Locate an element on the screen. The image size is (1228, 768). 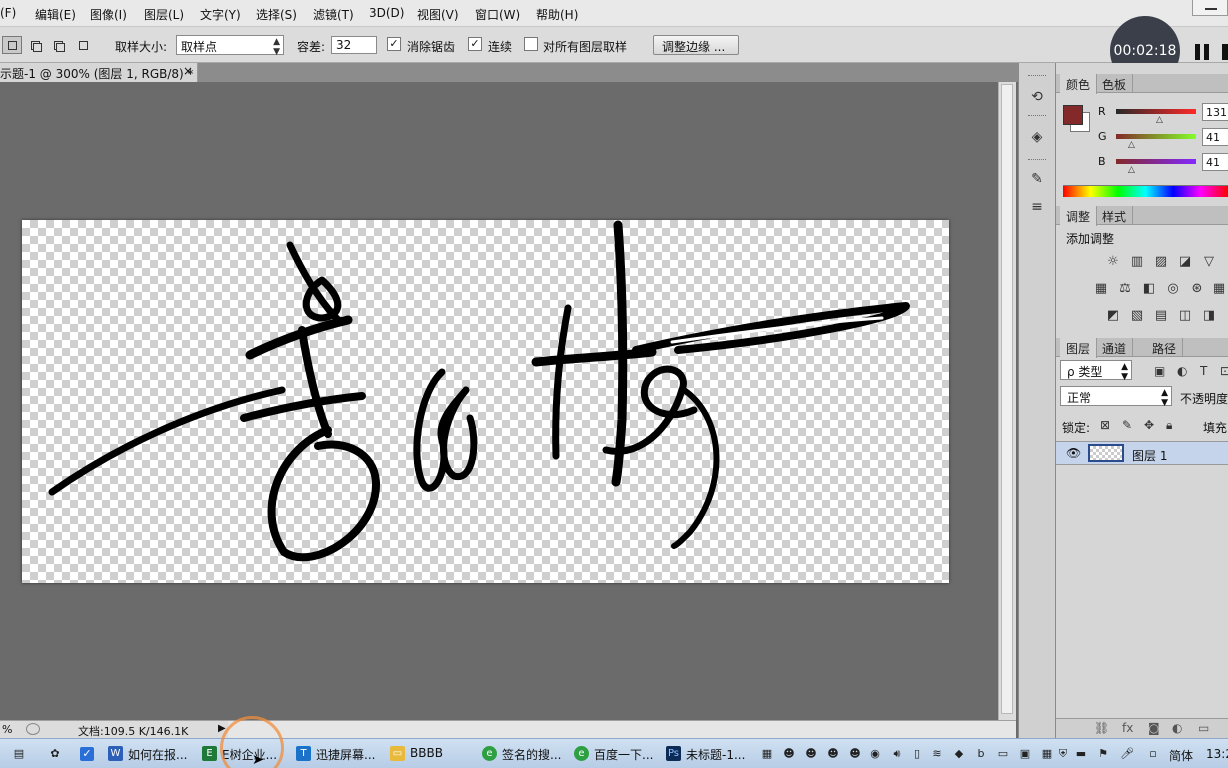
layer-row: 👁︎ 图层 1 is located at coordinates (1142, 453).